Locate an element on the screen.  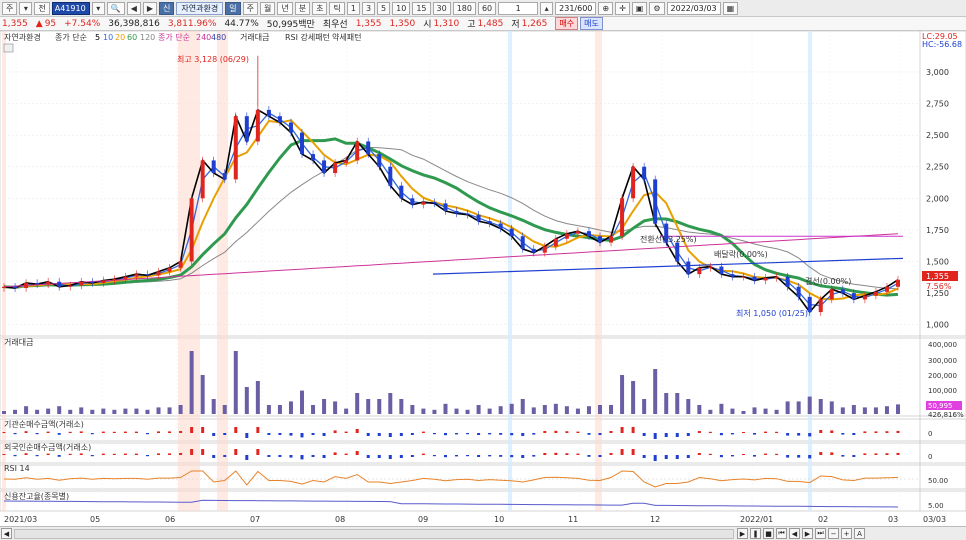
prev-page-icon: ◀ is located at coordinates (794, 533).